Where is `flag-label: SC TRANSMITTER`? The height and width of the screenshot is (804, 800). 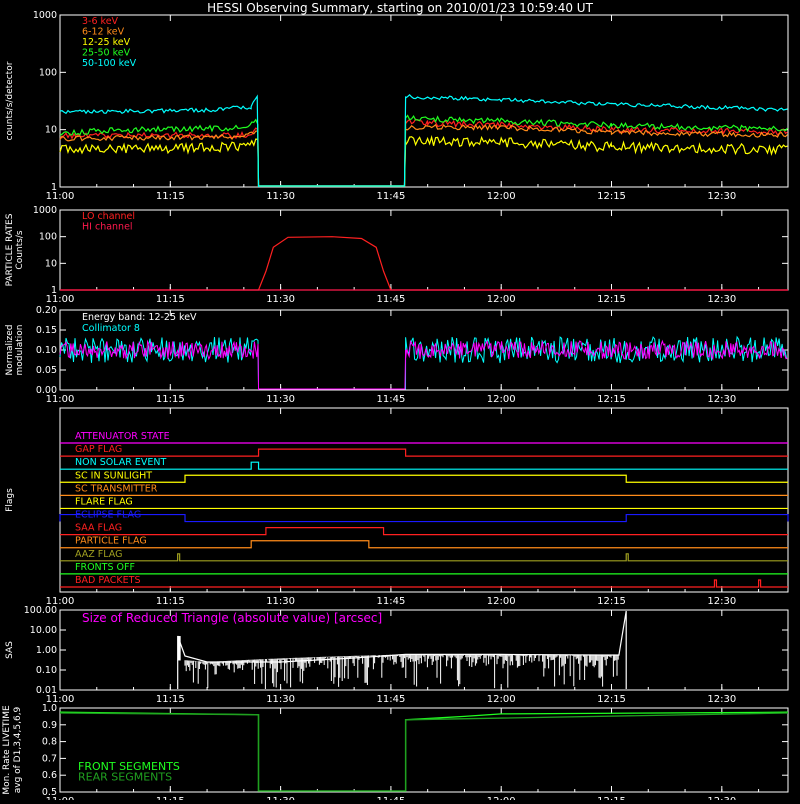
flag-label: SC TRANSMITTER is located at coordinates (116, 488).